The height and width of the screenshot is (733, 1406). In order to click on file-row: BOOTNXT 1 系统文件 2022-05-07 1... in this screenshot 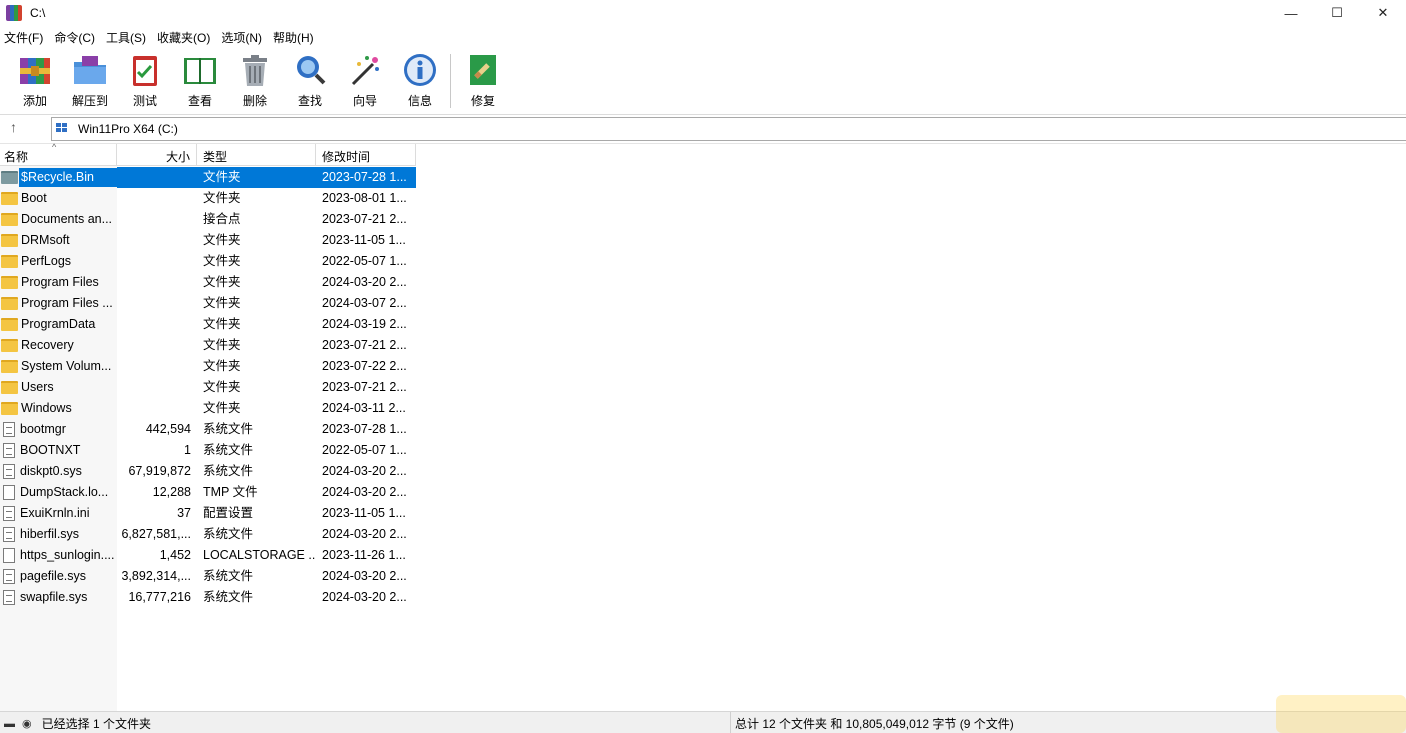, I will do `click(208, 450)`.